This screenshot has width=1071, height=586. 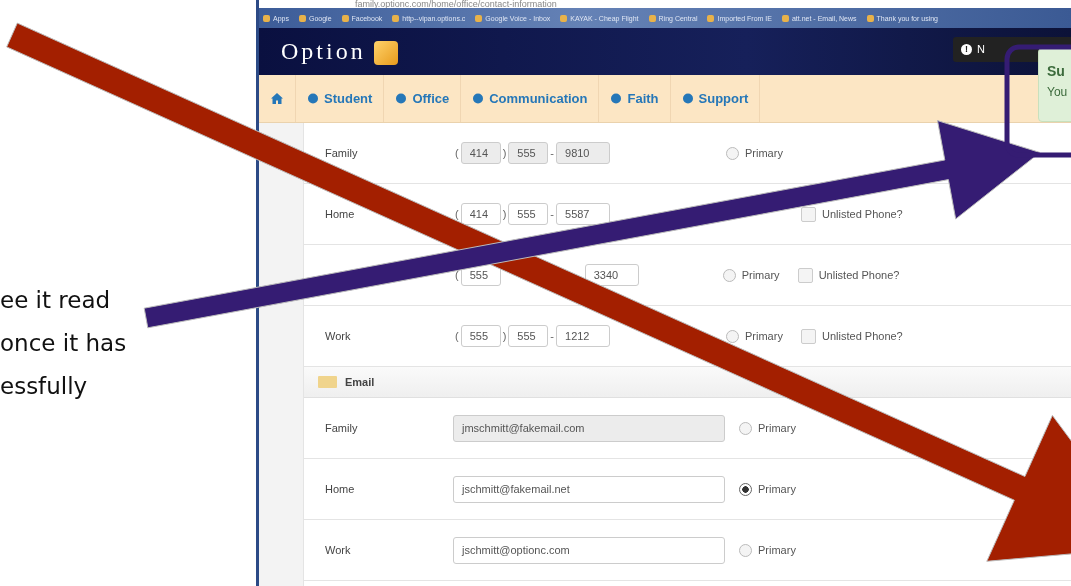 I want to click on toast-title: Su, so click(x=1056, y=71).